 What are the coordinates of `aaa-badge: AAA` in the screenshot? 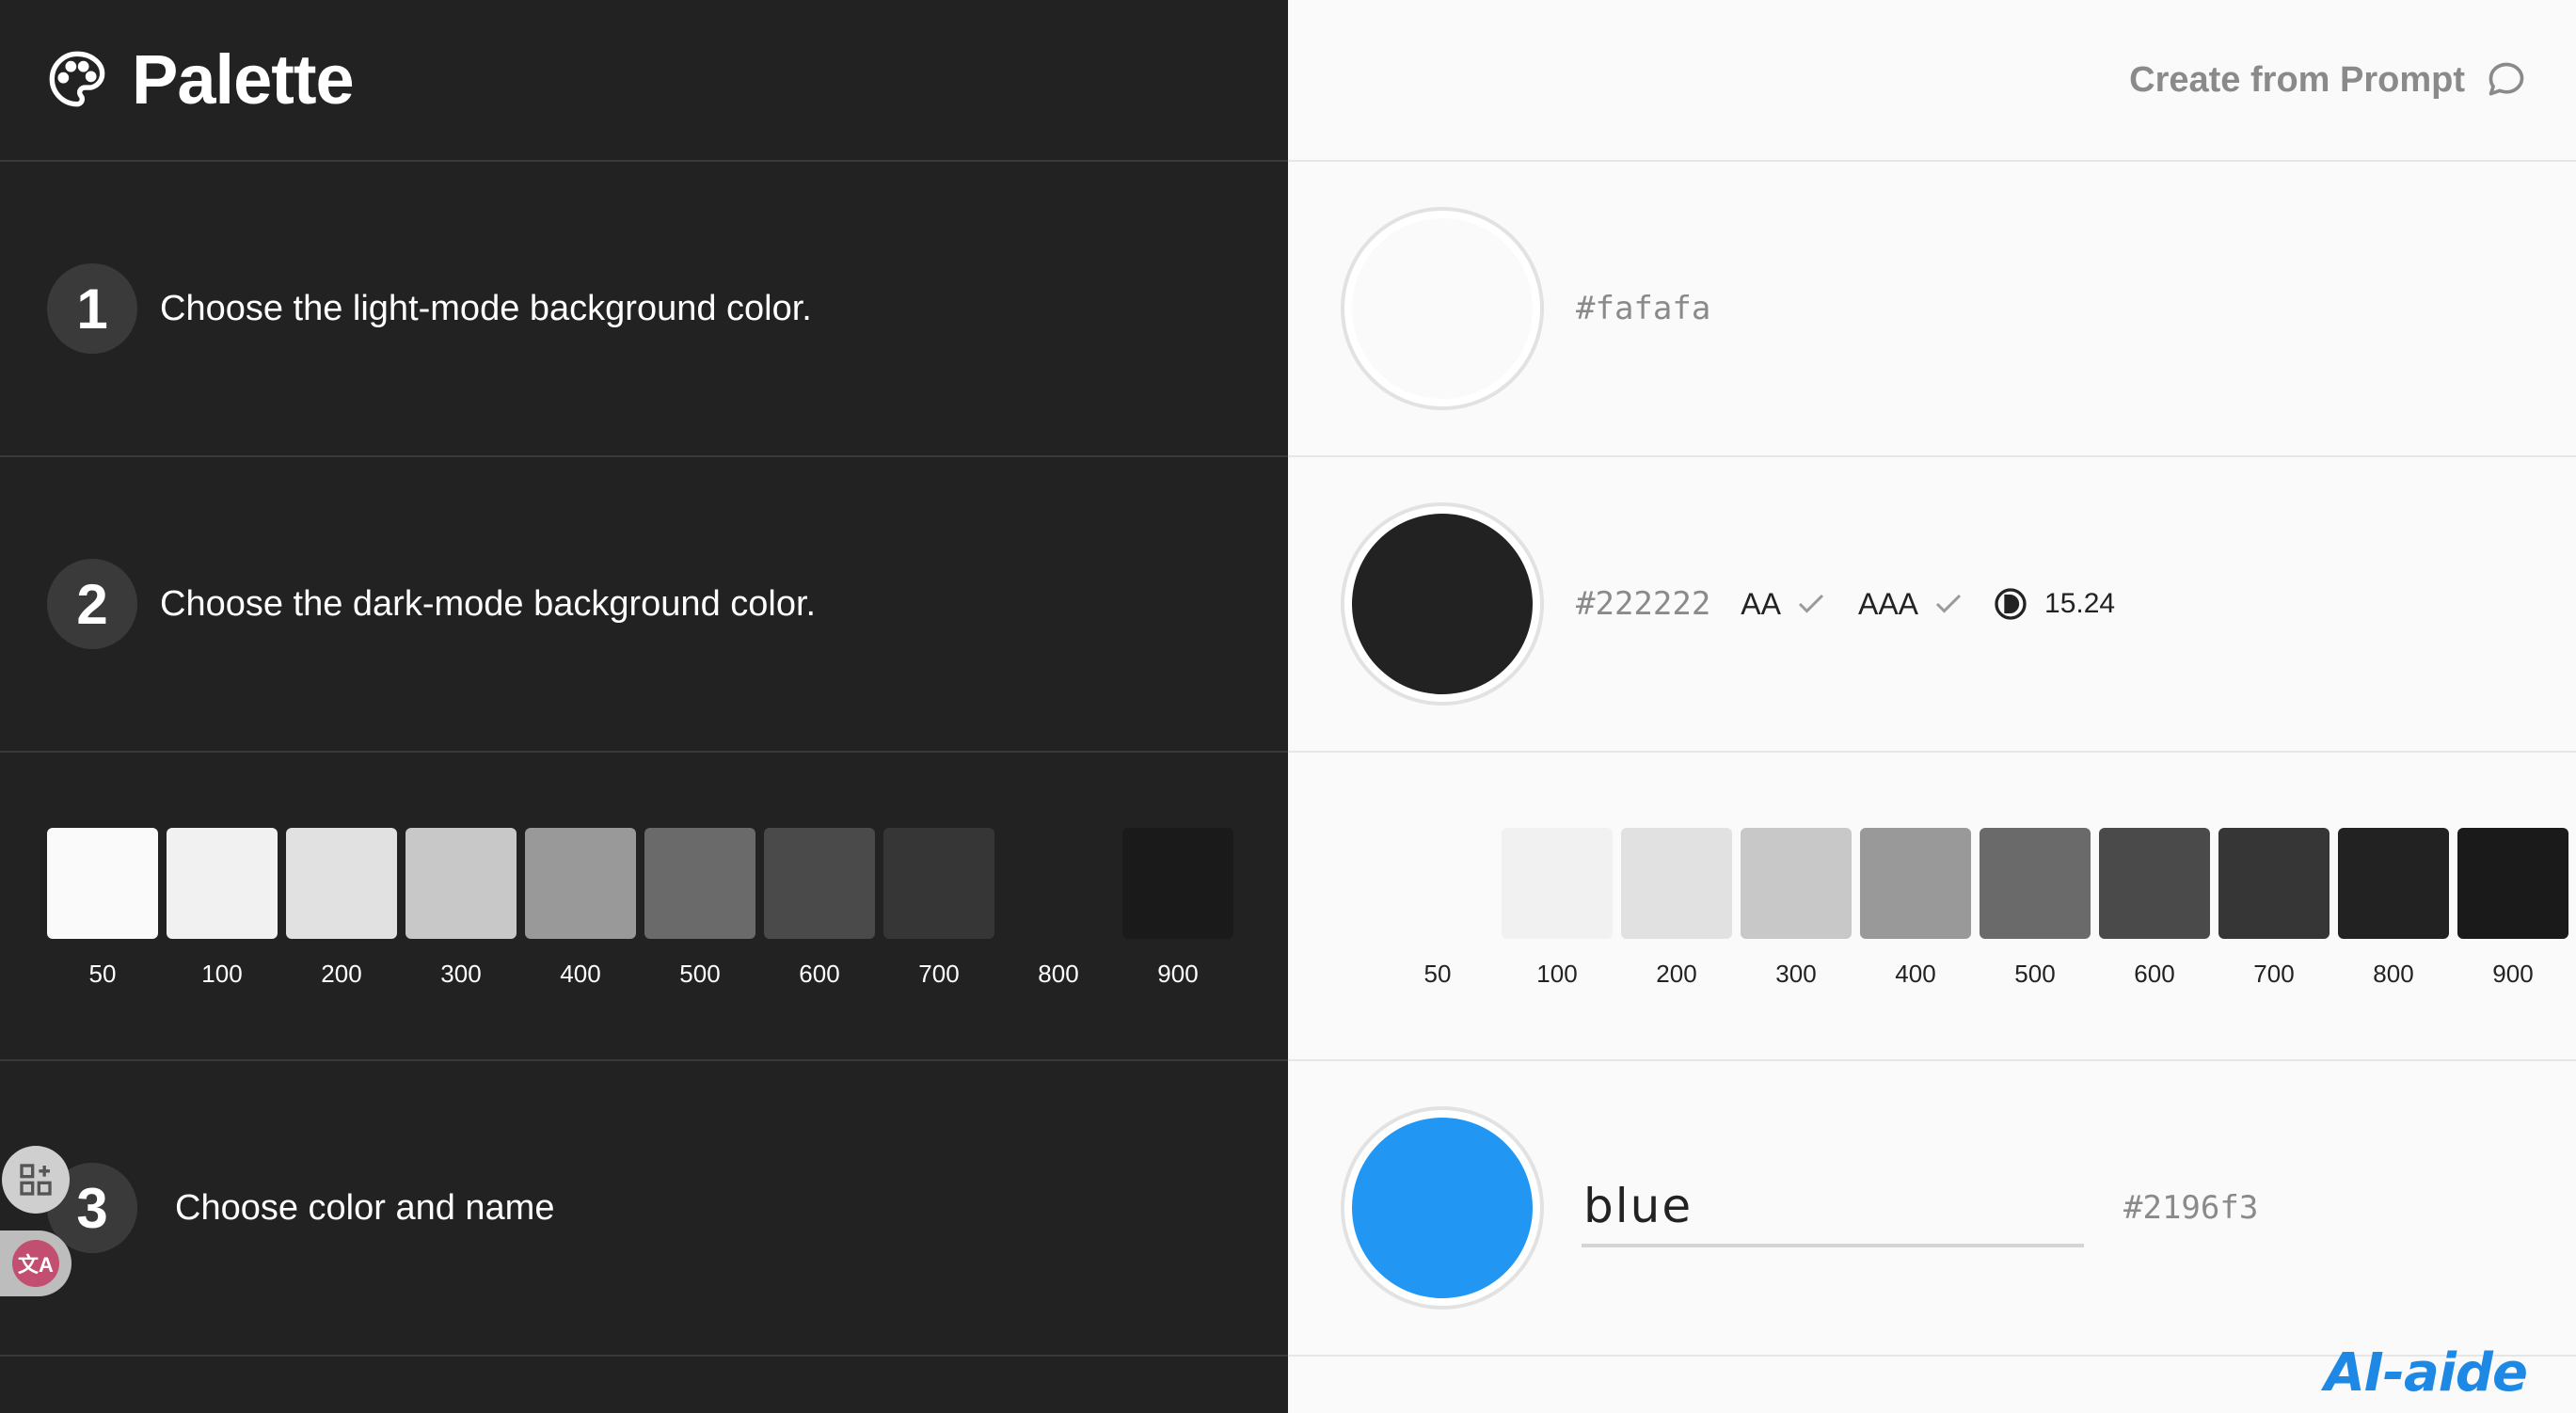 It's located at (1912, 604).